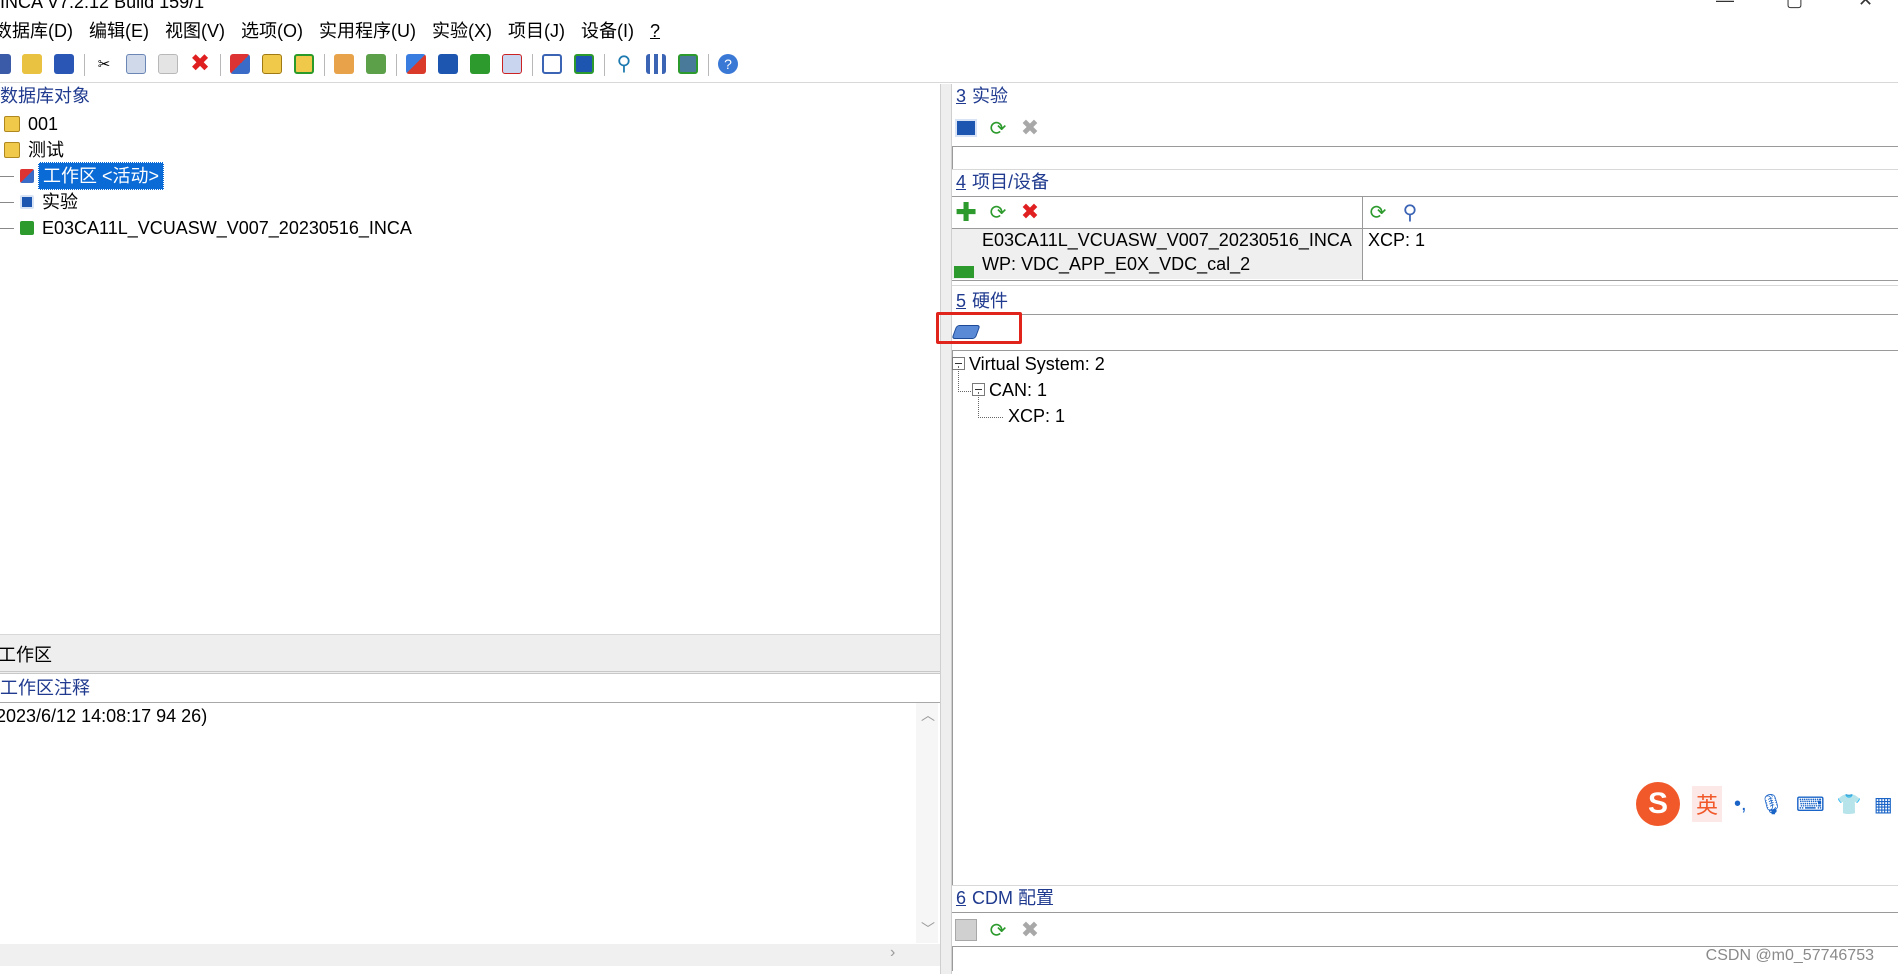 The width and height of the screenshot is (1898, 974). What do you see at coordinates (32, 64) in the screenshot?
I see `open-folder-icon` at bounding box center [32, 64].